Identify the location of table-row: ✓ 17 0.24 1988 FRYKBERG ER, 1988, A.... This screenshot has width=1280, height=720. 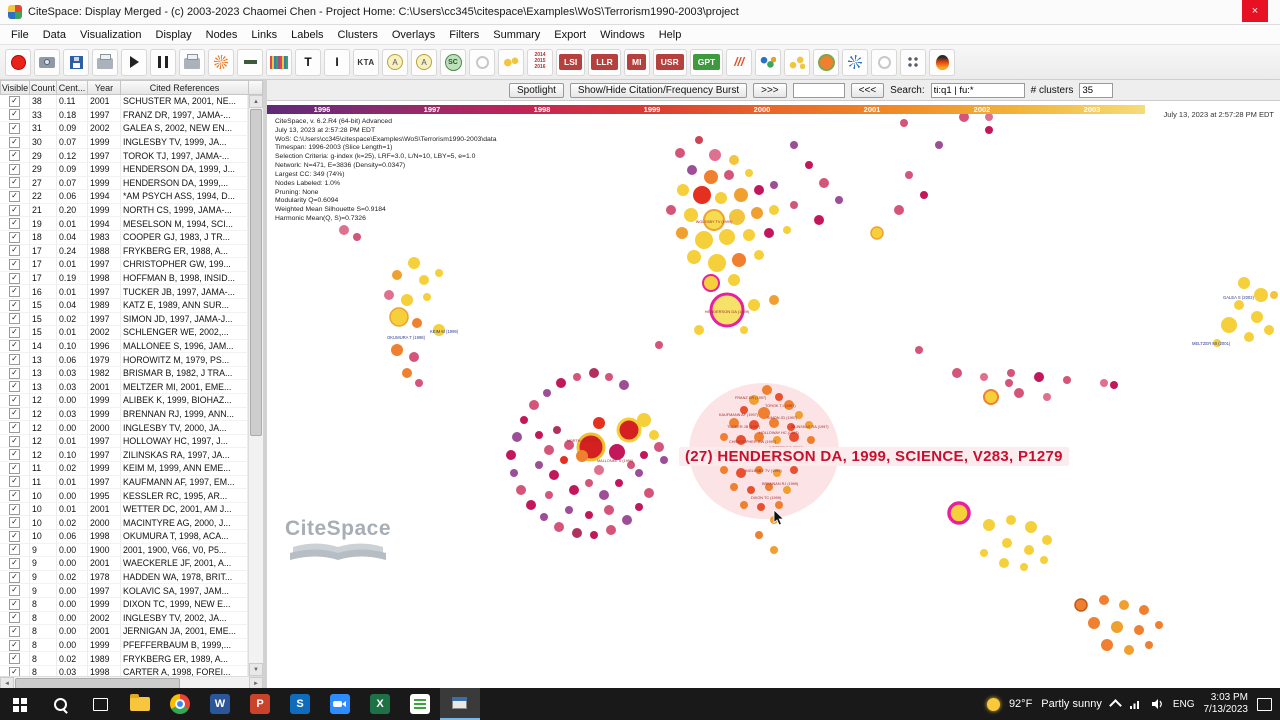
(124, 251).